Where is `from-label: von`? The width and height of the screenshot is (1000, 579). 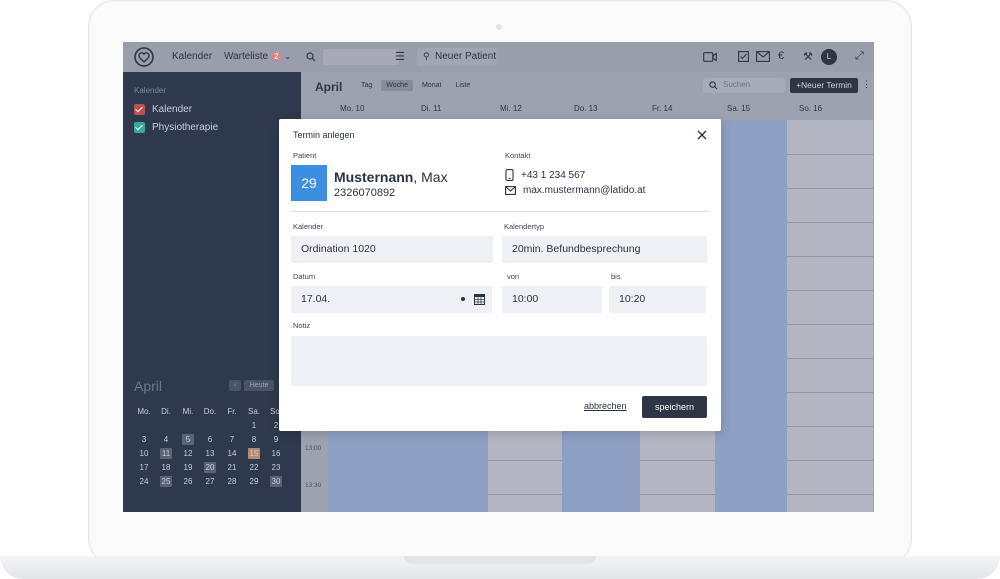
from-label: von is located at coordinates (513, 276).